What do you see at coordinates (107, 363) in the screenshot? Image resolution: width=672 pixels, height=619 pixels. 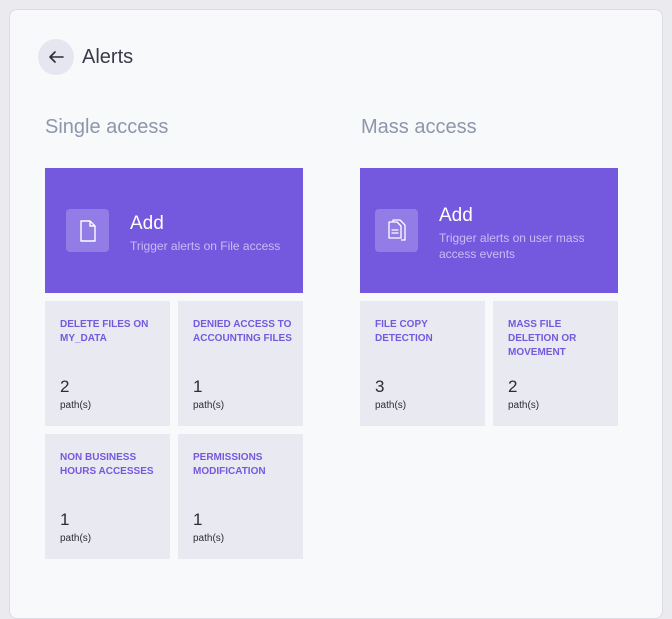 I see `alert-tile: DELETE FILES ON MY_DATA 2 path(s)` at bounding box center [107, 363].